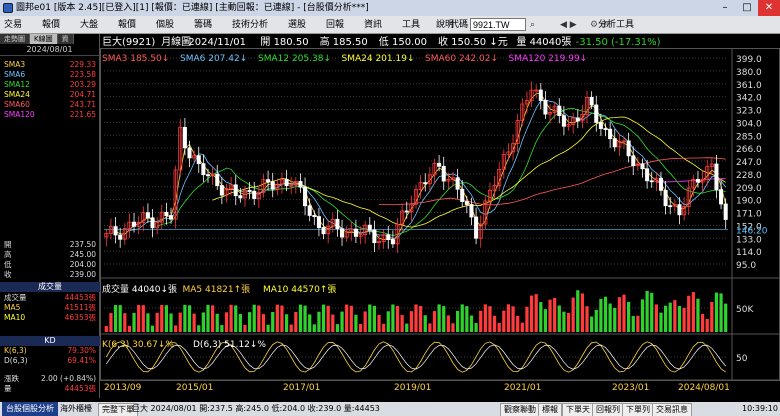  What do you see at coordinates (89, 25) in the screenshot?
I see `menu-item-market: 大盤` at bounding box center [89, 25].